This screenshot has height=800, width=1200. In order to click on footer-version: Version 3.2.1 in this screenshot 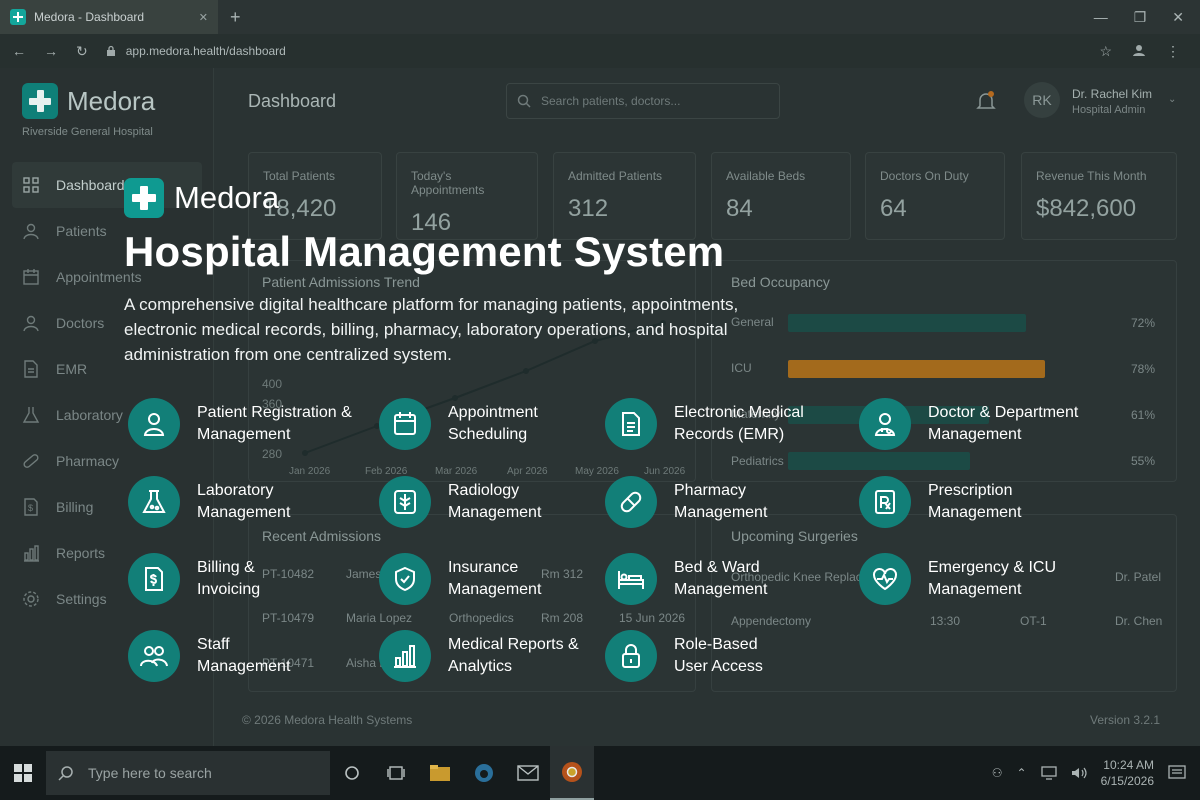, I will do `click(1125, 720)`.